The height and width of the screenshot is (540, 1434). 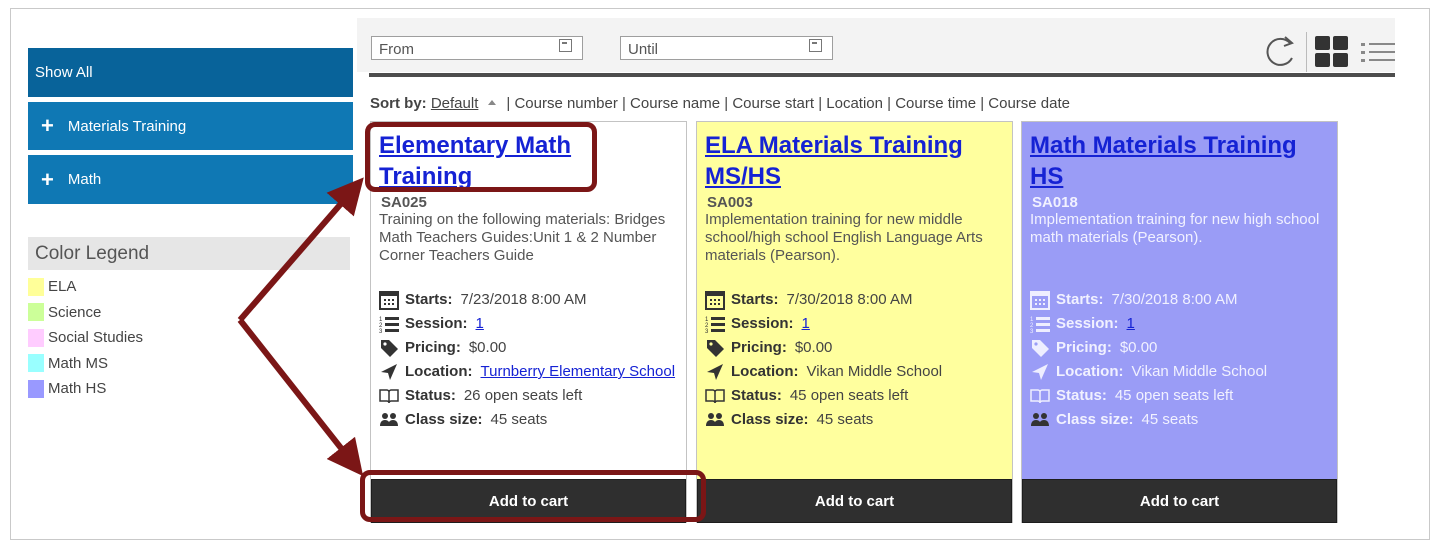 What do you see at coordinates (882, 75) in the screenshot?
I see `toolbar-divider-line` at bounding box center [882, 75].